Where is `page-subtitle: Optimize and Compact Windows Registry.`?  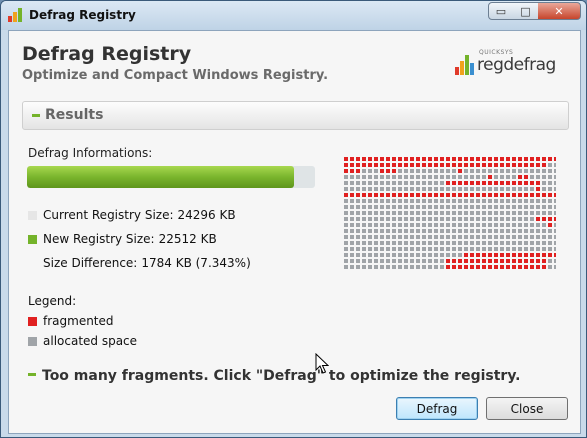 page-subtitle: Optimize and Compact Windows Registry. is located at coordinates (175, 75).